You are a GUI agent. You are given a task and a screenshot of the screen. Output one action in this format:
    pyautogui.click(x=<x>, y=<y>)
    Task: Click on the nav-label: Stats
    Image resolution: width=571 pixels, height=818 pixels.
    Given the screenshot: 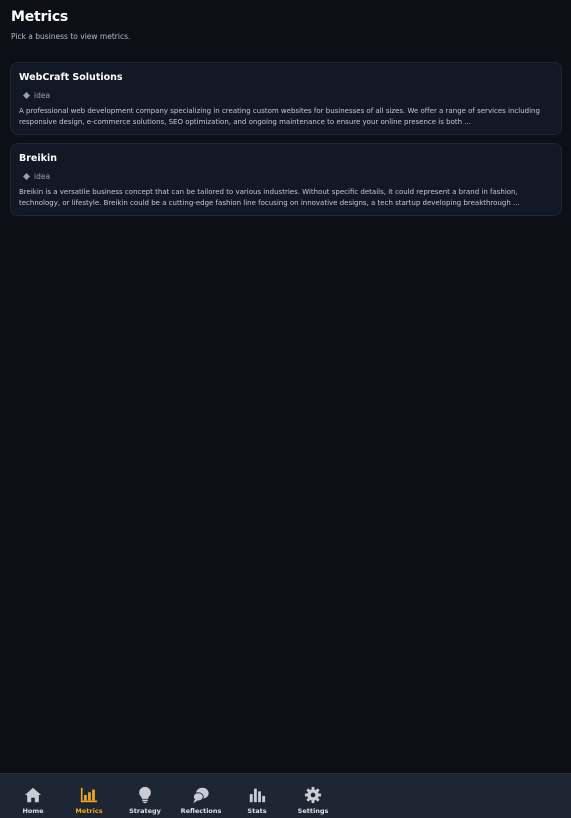 What is the action you would take?
    pyautogui.click(x=257, y=811)
    